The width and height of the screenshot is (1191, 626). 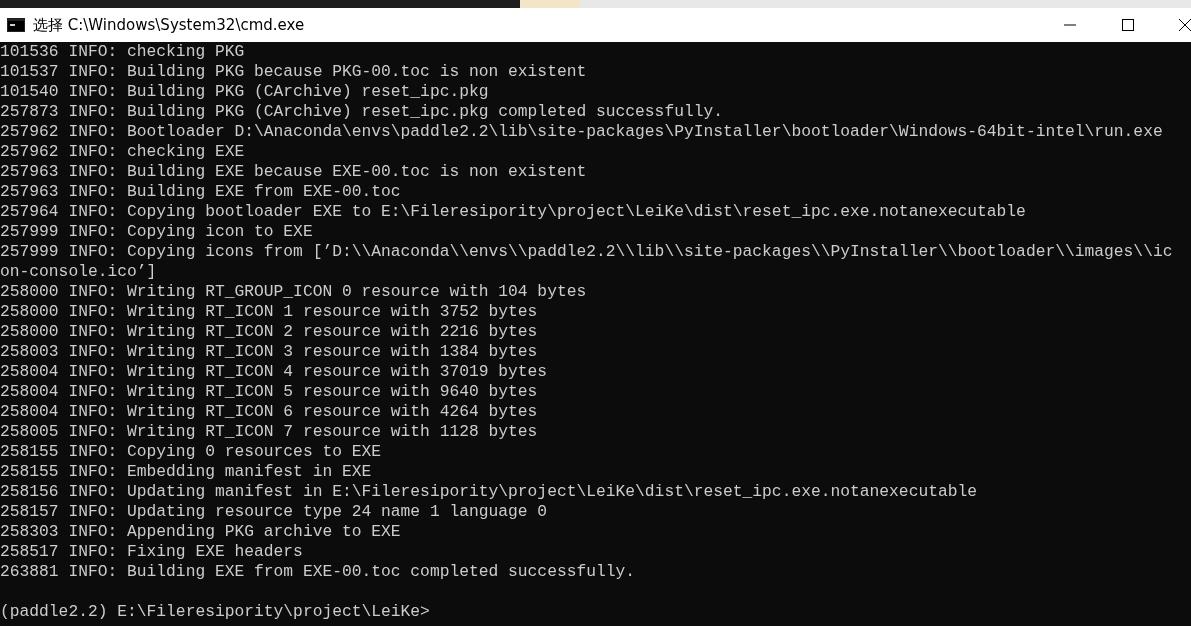 I want to click on console-line: 258000 INFO: Writing RT_ICON 1 resource with 3752 bytes, so click(x=269, y=312).